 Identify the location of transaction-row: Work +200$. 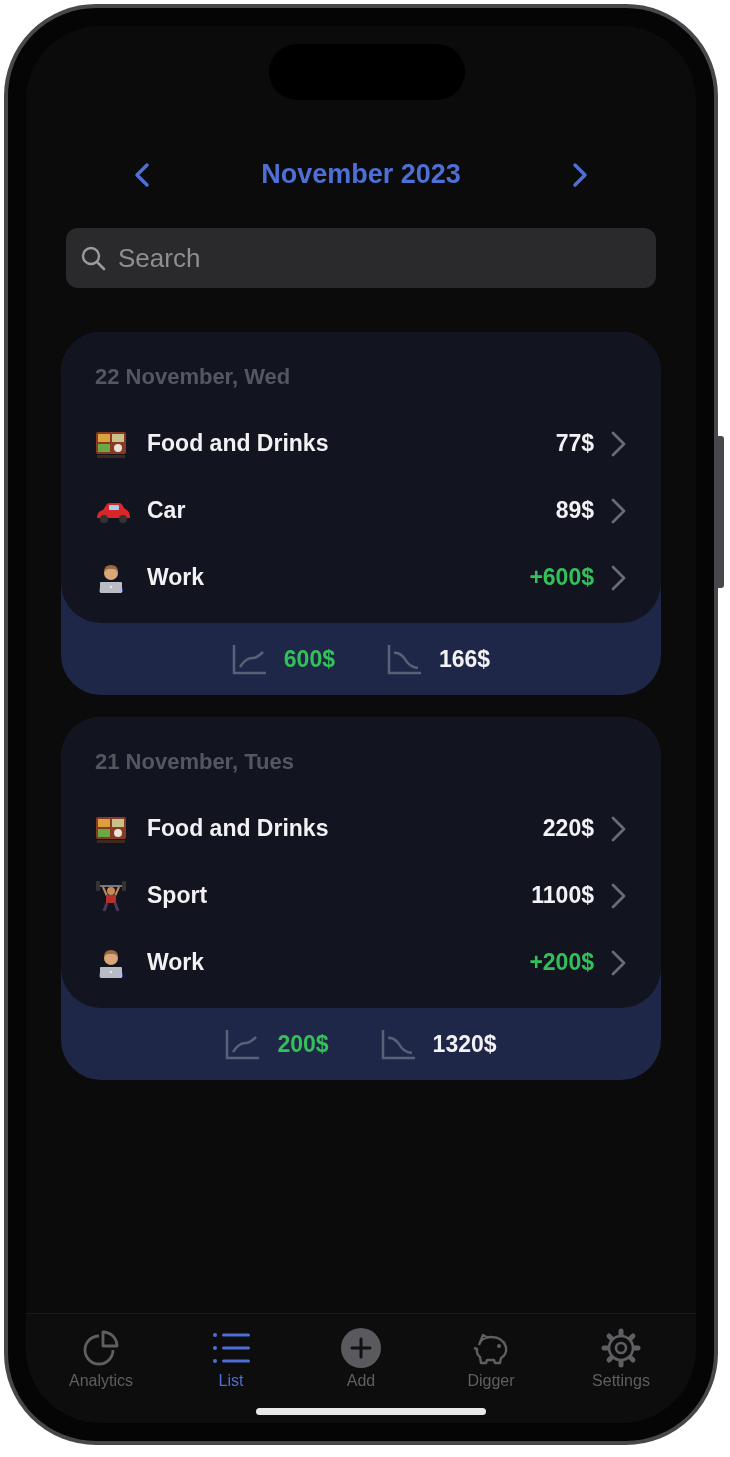
(361, 962).